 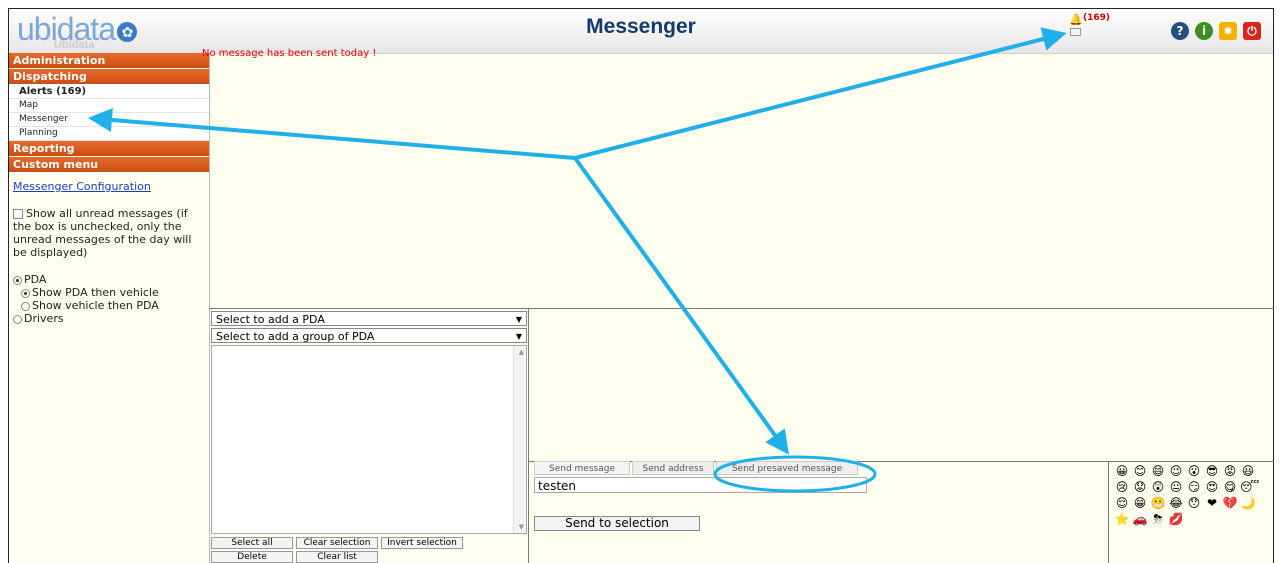 What do you see at coordinates (1249, 487) in the screenshot?
I see `emoji-icon: 😴` at bounding box center [1249, 487].